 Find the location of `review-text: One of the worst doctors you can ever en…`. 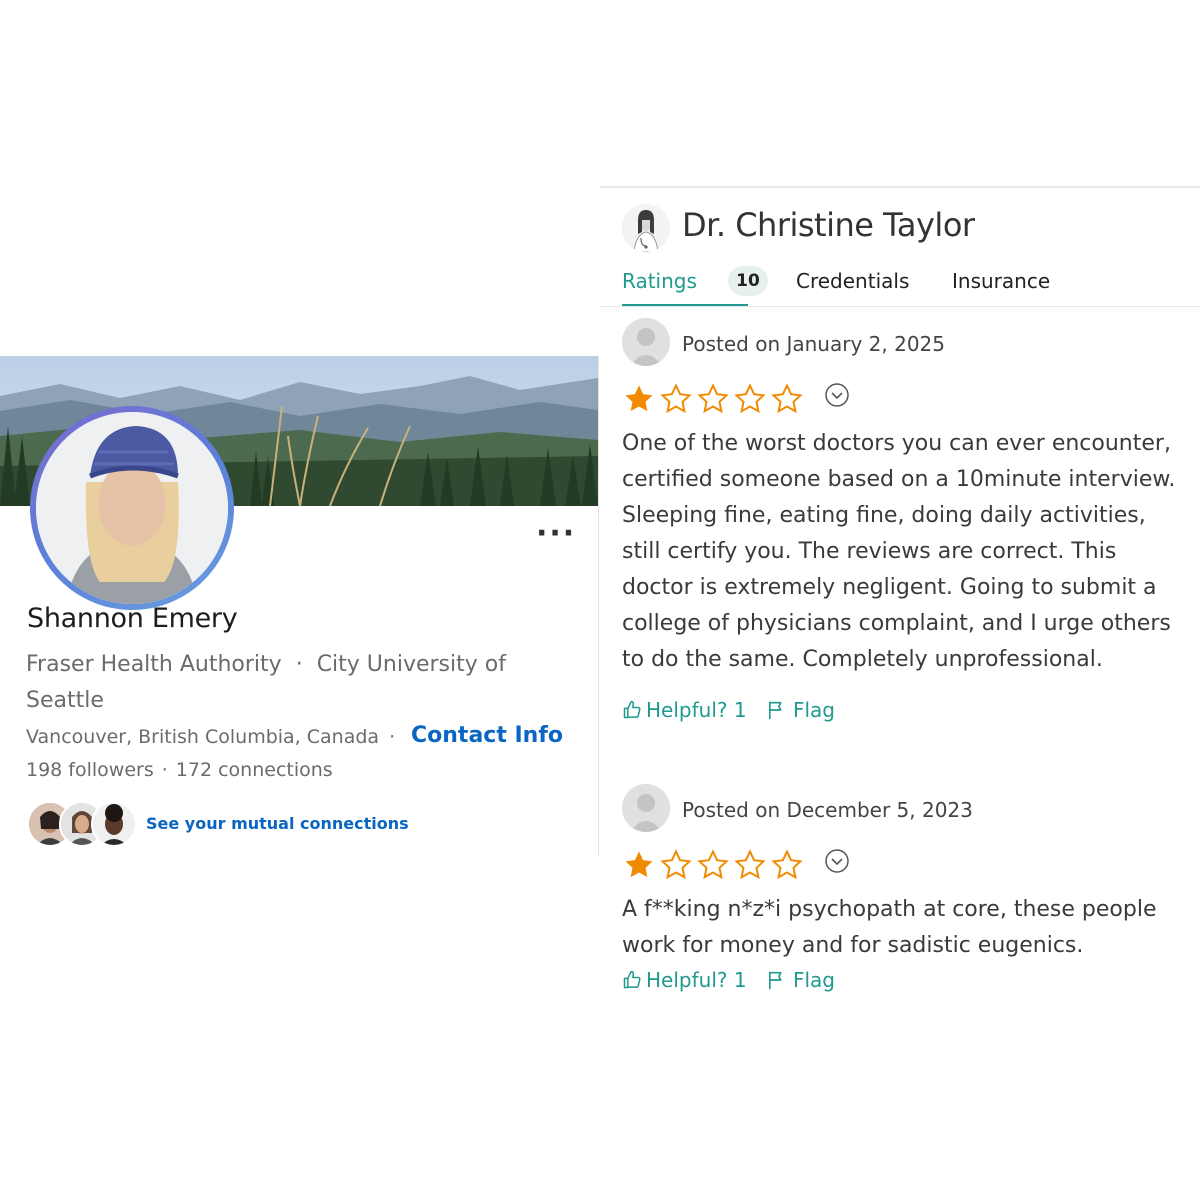

review-text: One of the worst doctors you can ever en… is located at coordinates (899, 551).